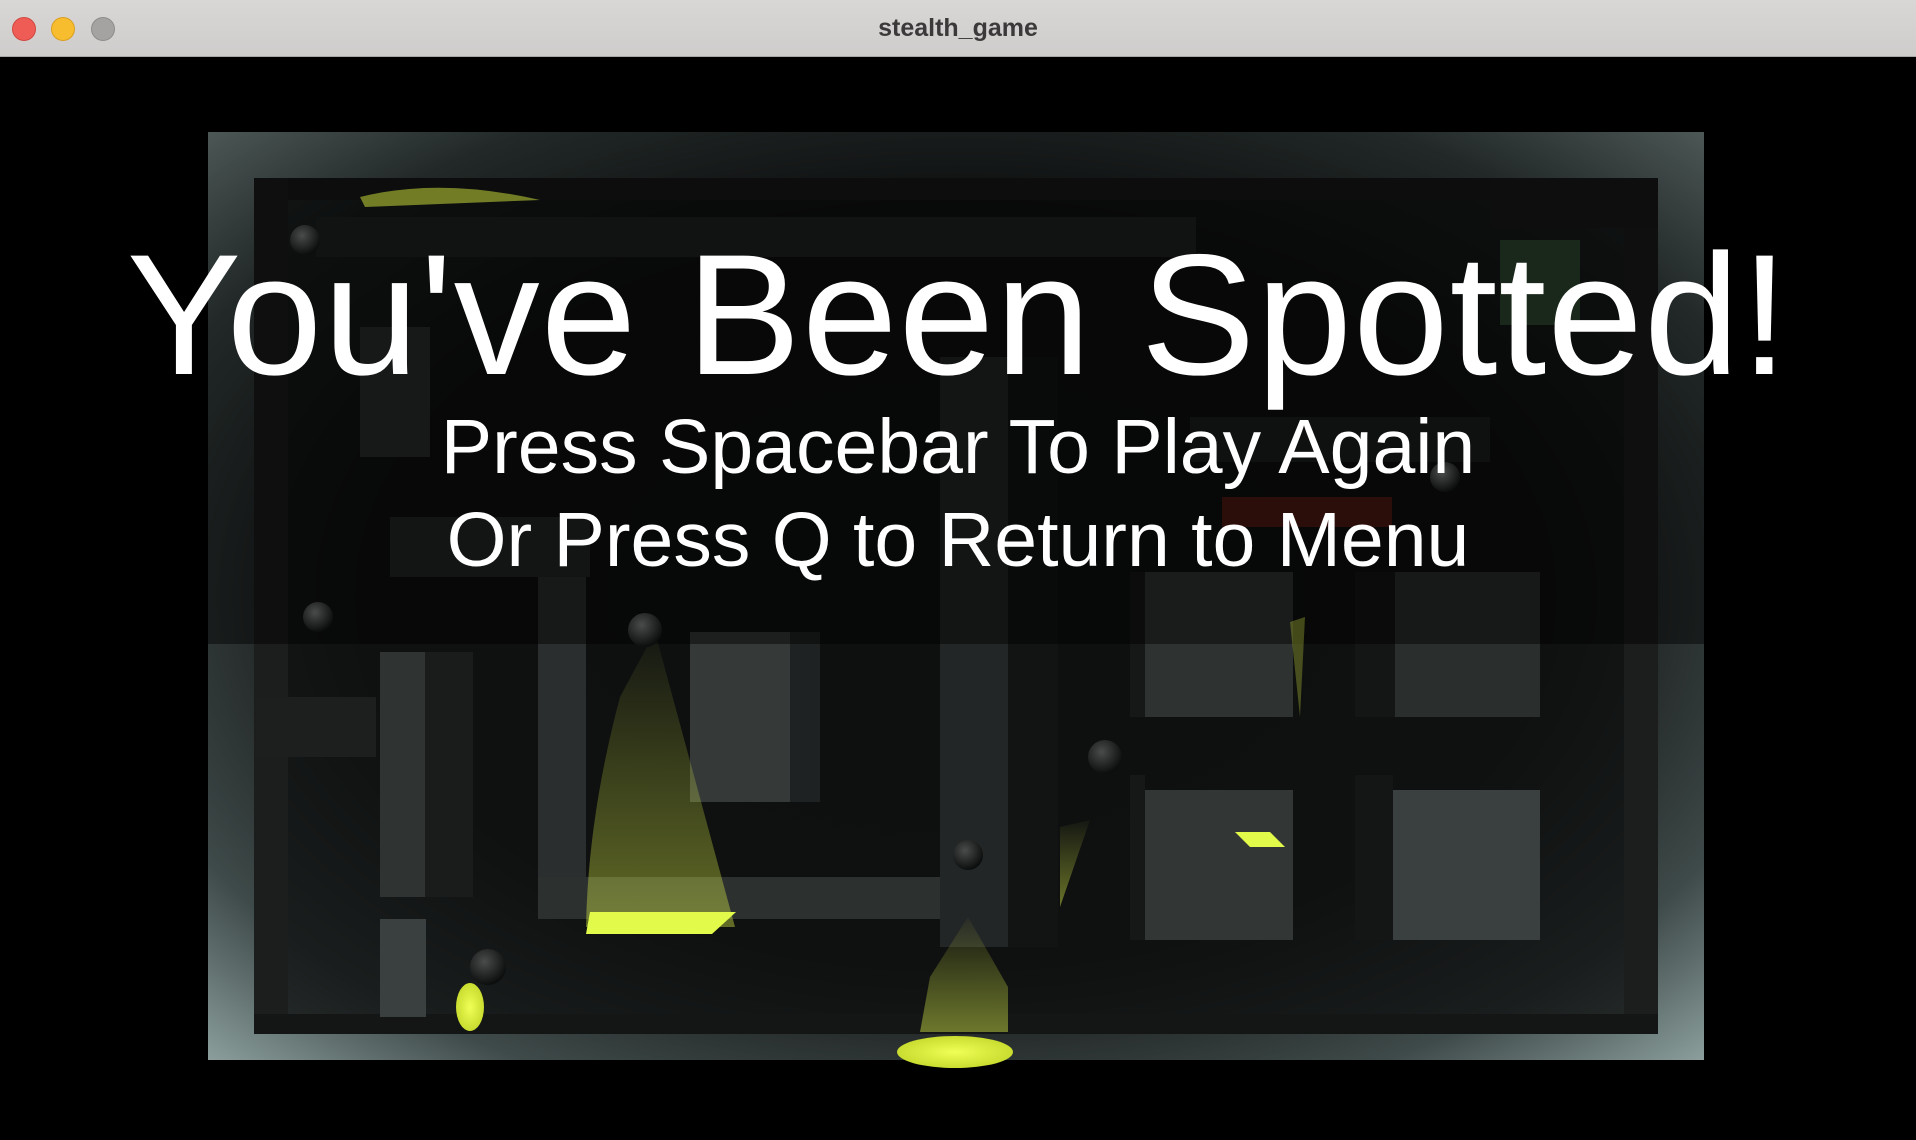  What do you see at coordinates (958, 447) in the screenshot?
I see `play-again-instruction: Press Spacebar To Play Again` at bounding box center [958, 447].